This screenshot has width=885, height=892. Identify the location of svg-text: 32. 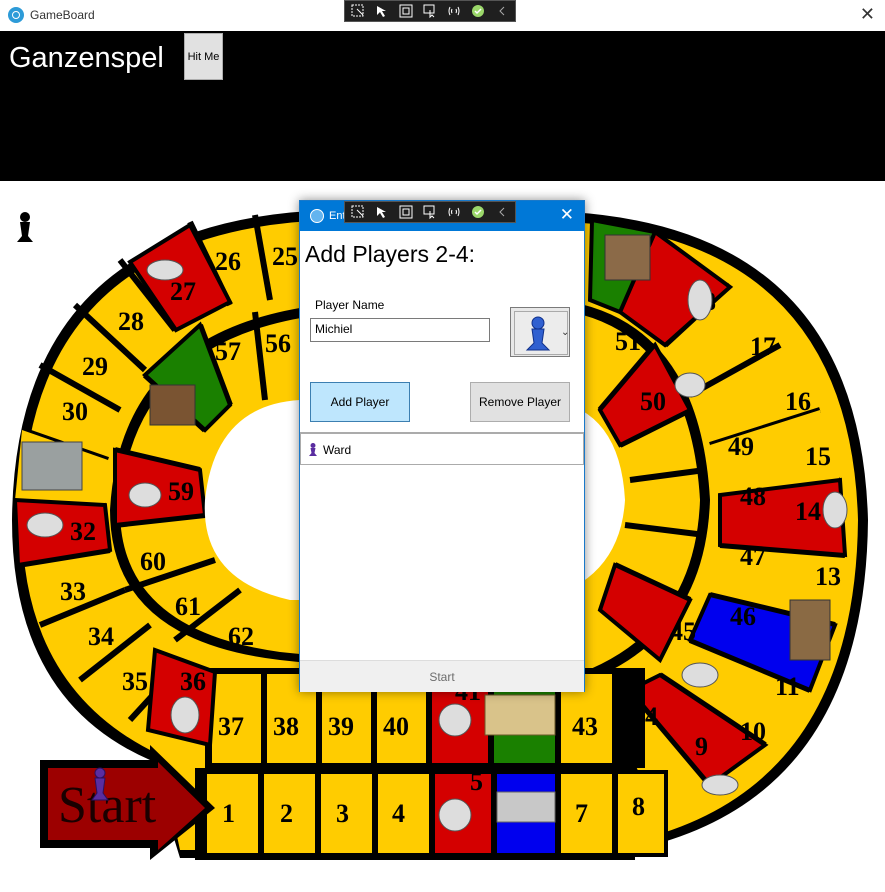
(83, 531).